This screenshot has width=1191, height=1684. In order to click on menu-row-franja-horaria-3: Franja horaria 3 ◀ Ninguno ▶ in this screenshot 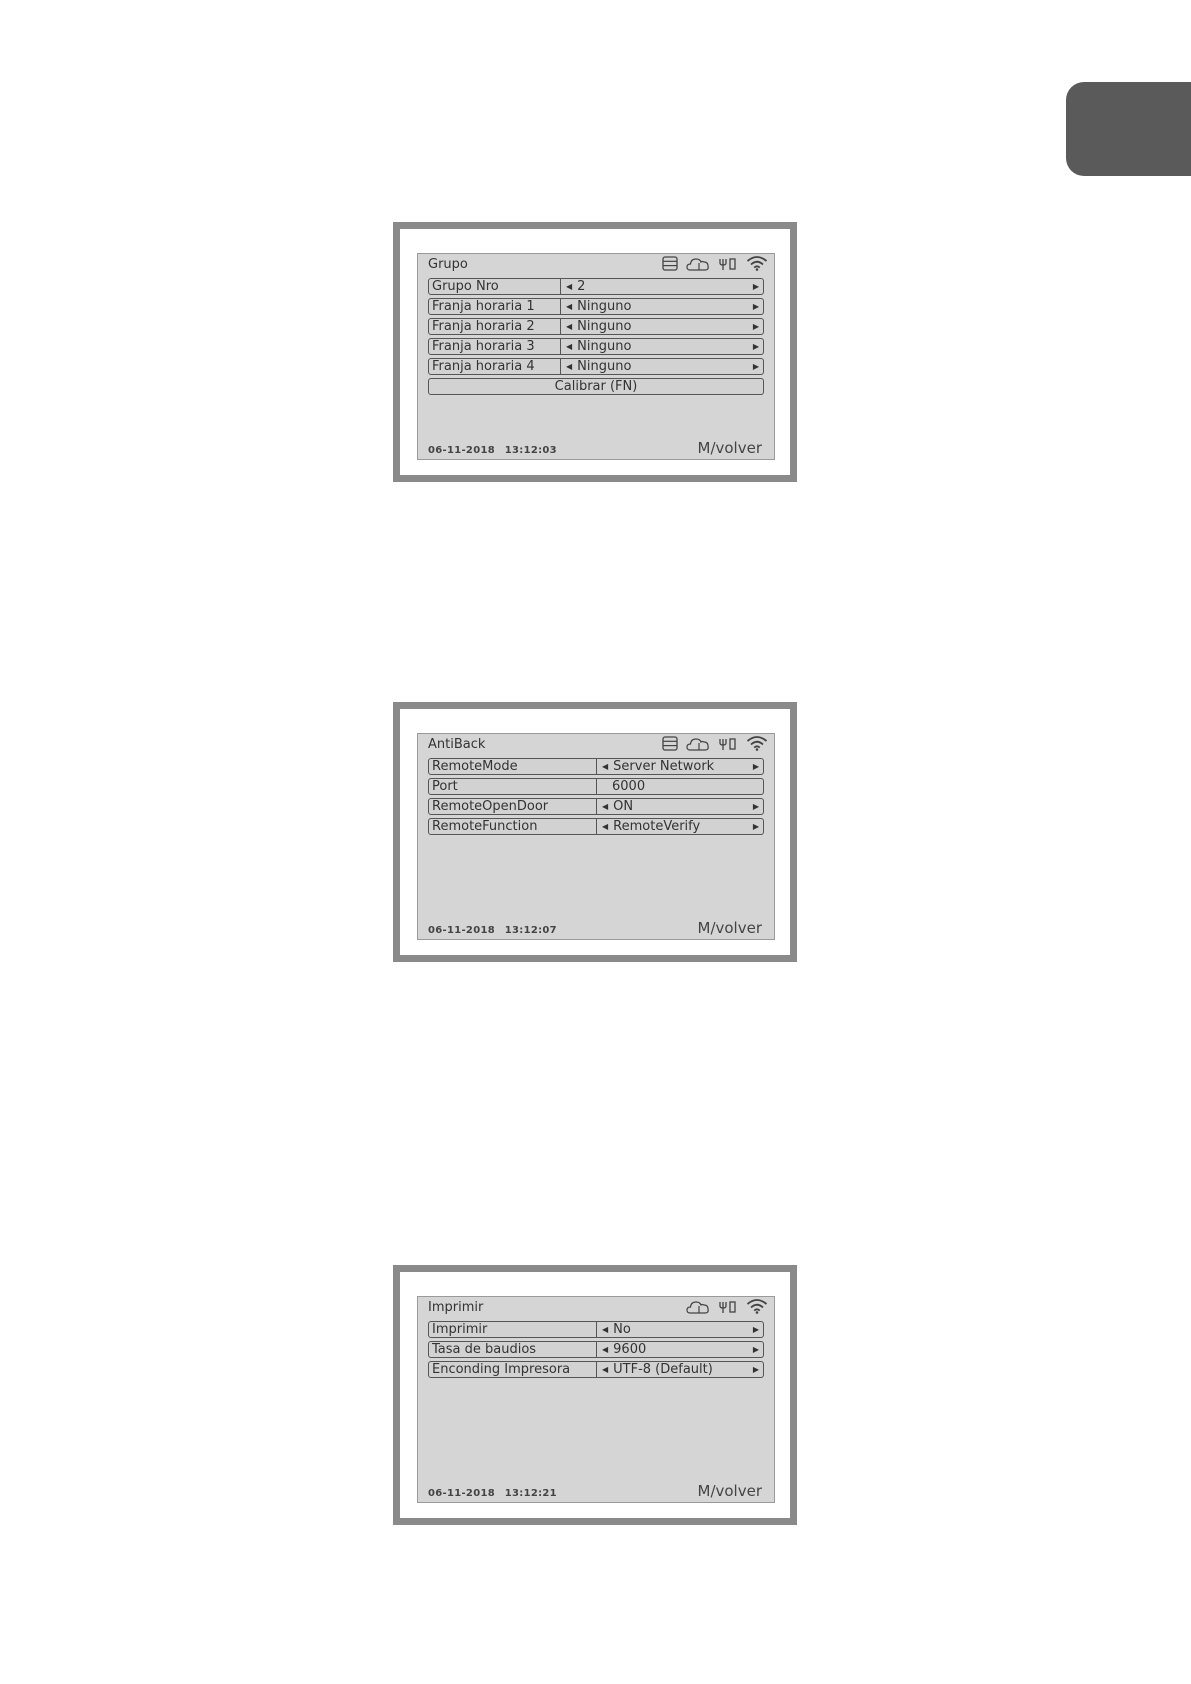, I will do `click(596, 346)`.